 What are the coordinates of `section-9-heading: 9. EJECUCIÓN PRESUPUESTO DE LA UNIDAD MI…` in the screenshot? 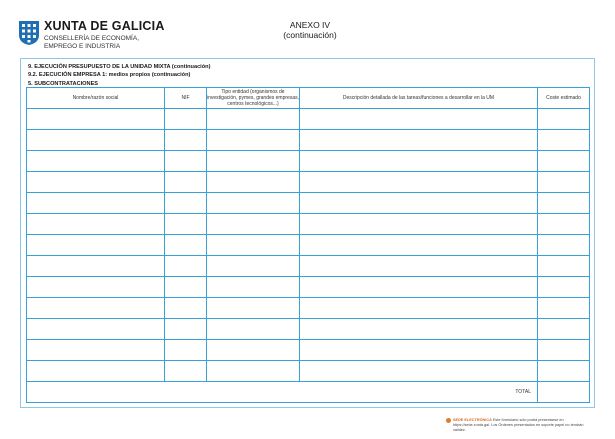 It's located at (119, 67).